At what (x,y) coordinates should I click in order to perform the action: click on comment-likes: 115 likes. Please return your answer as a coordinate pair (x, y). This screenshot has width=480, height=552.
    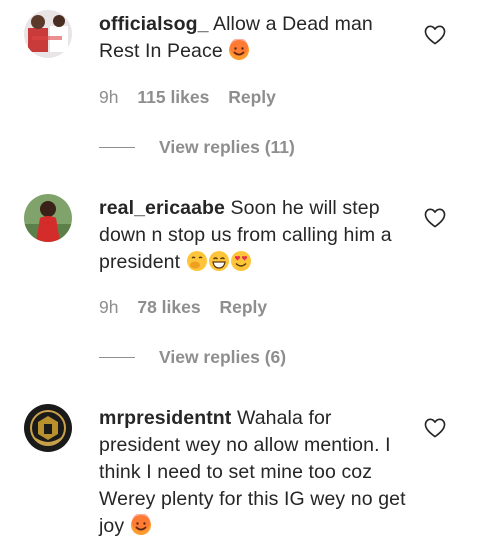
    Looking at the image, I should click on (173, 97).